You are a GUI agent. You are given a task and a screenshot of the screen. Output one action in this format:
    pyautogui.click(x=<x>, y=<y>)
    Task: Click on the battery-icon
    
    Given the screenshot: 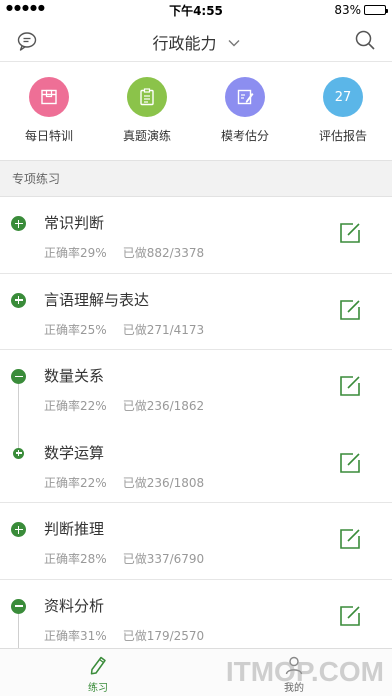 What is the action you would take?
    pyautogui.click(x=376, y=10)
    